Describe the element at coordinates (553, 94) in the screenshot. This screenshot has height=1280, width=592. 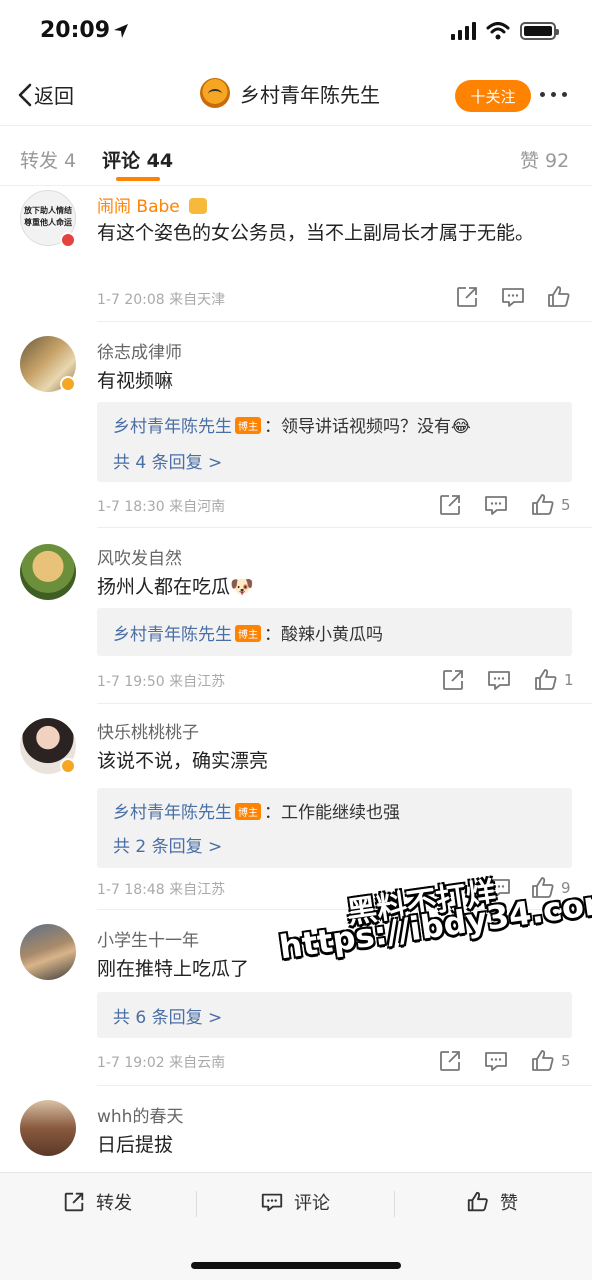
I see `more-options-icon` at that location.